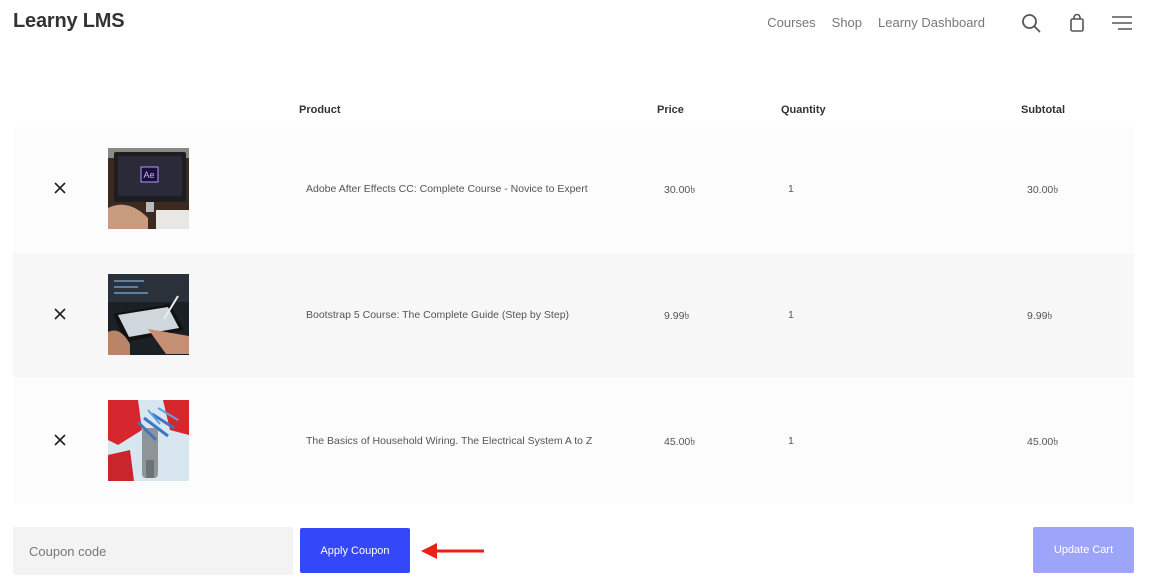  Describe the element at coordinates (680, 442) in the screenshot. I see `product-price: 45.00৳` at that location.